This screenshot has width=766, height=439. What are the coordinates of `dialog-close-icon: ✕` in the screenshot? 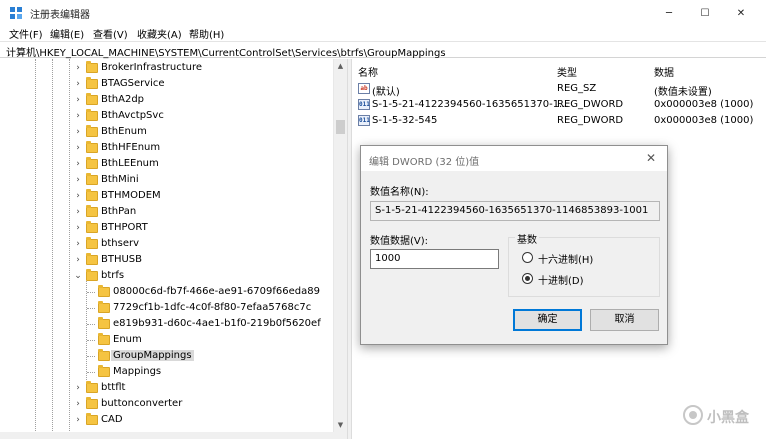 It's located at (651, 158).